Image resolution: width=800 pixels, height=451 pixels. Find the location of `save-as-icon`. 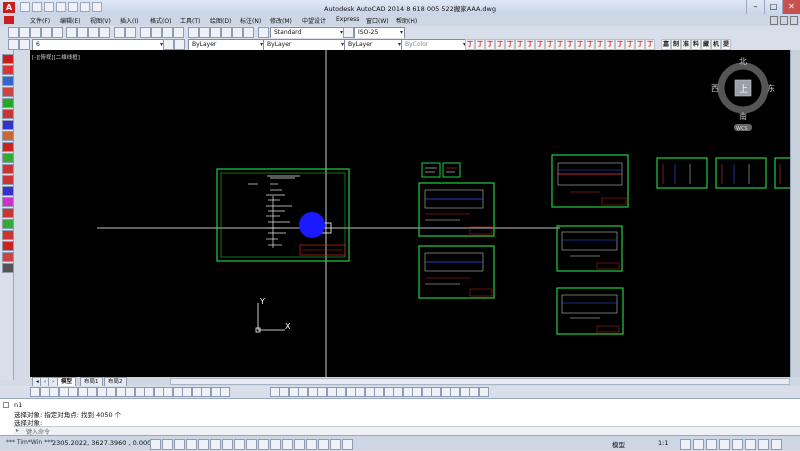

save-as-icon is located at coordinates (61, 7).